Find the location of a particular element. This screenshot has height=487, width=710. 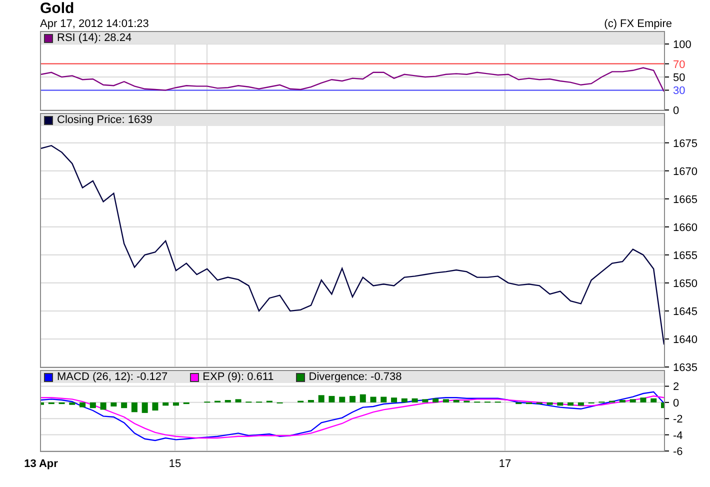

axis-label: 30 is located at coordinates (679, 91).